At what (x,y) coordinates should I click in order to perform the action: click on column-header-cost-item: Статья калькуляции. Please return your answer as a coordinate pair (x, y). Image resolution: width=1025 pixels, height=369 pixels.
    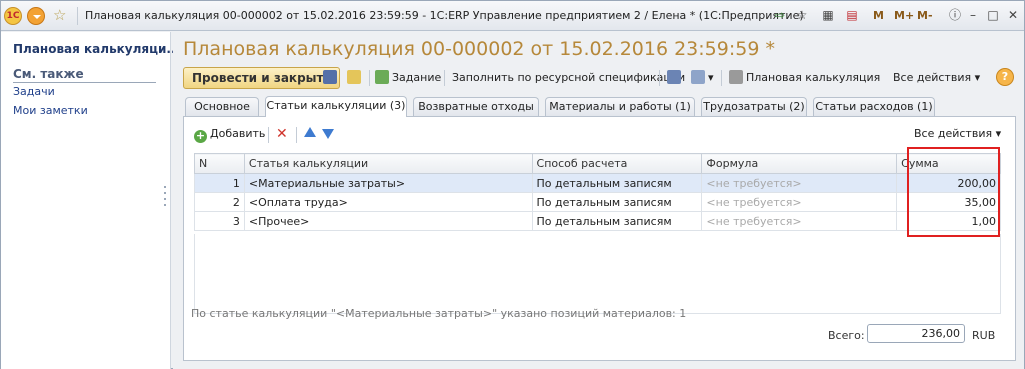
    Looking at the image, I should click on (388, 163).